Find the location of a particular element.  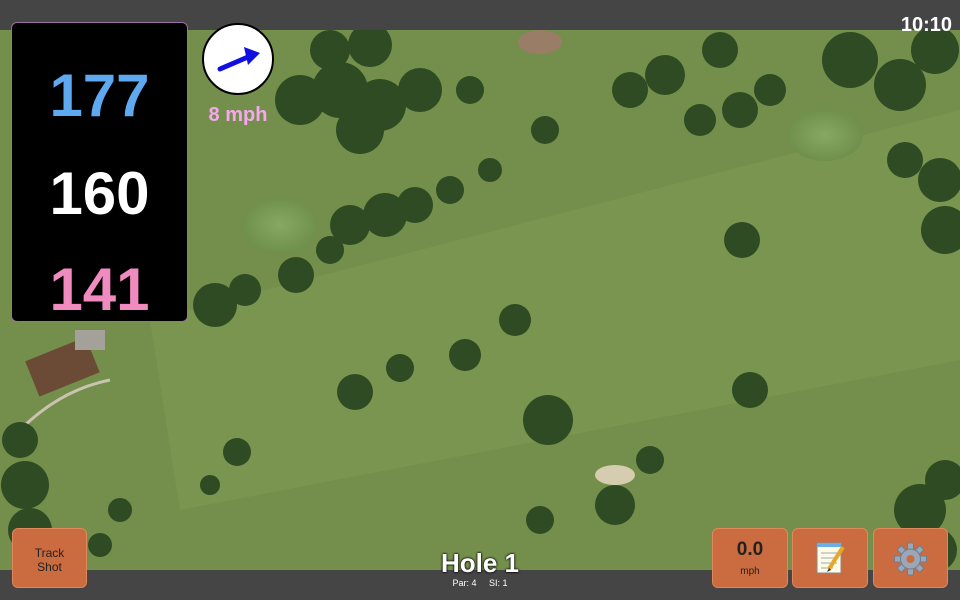

front-distance: 141 is located at coordinates (99, 289).